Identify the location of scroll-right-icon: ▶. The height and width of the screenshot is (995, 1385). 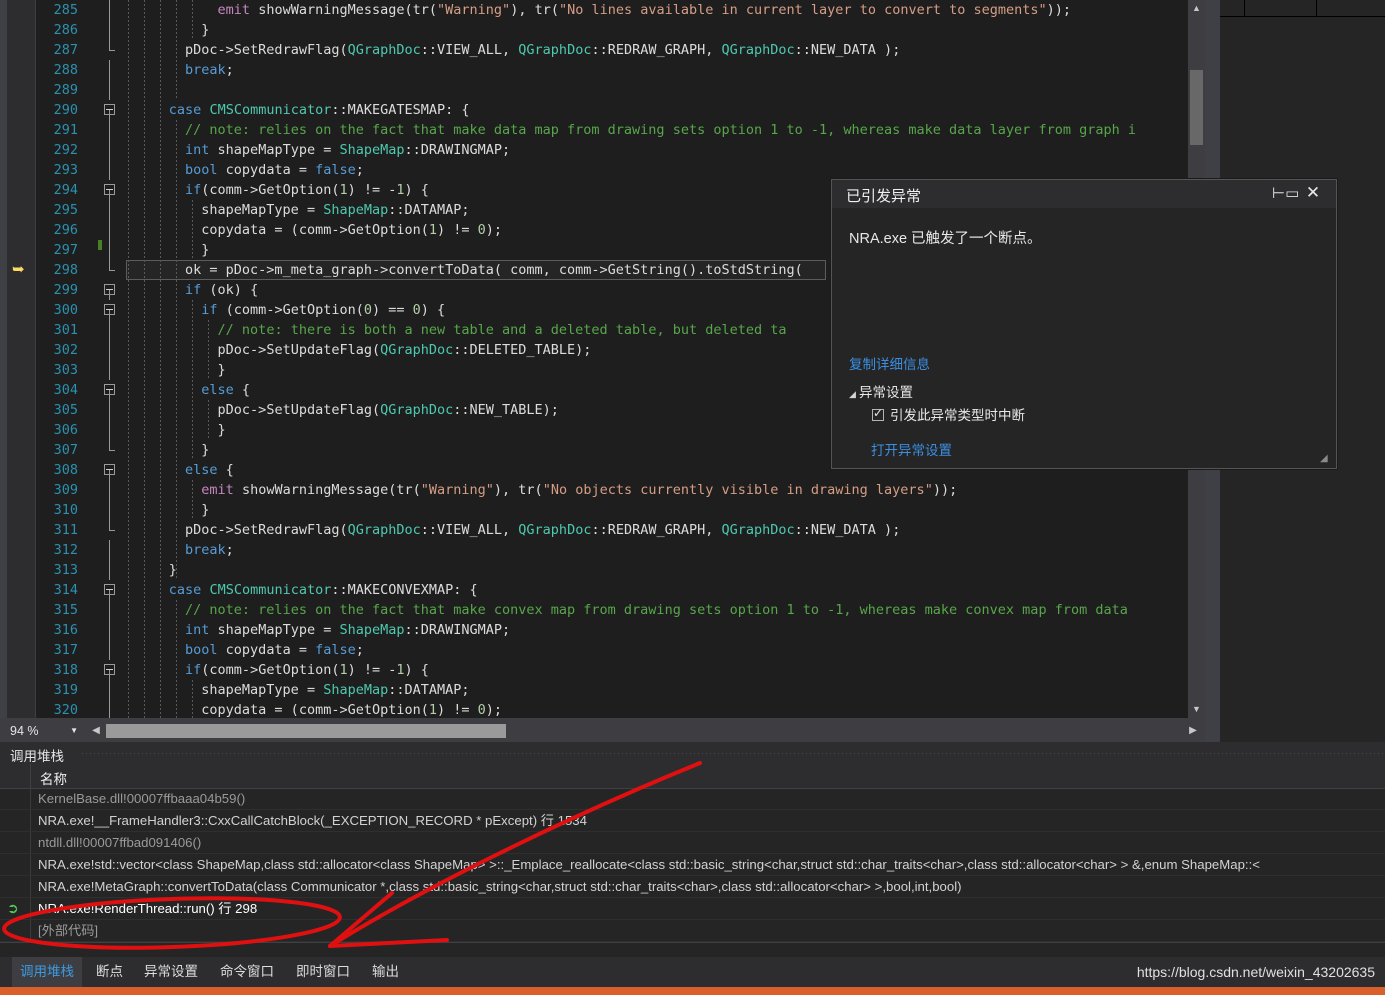
(1193, 731).